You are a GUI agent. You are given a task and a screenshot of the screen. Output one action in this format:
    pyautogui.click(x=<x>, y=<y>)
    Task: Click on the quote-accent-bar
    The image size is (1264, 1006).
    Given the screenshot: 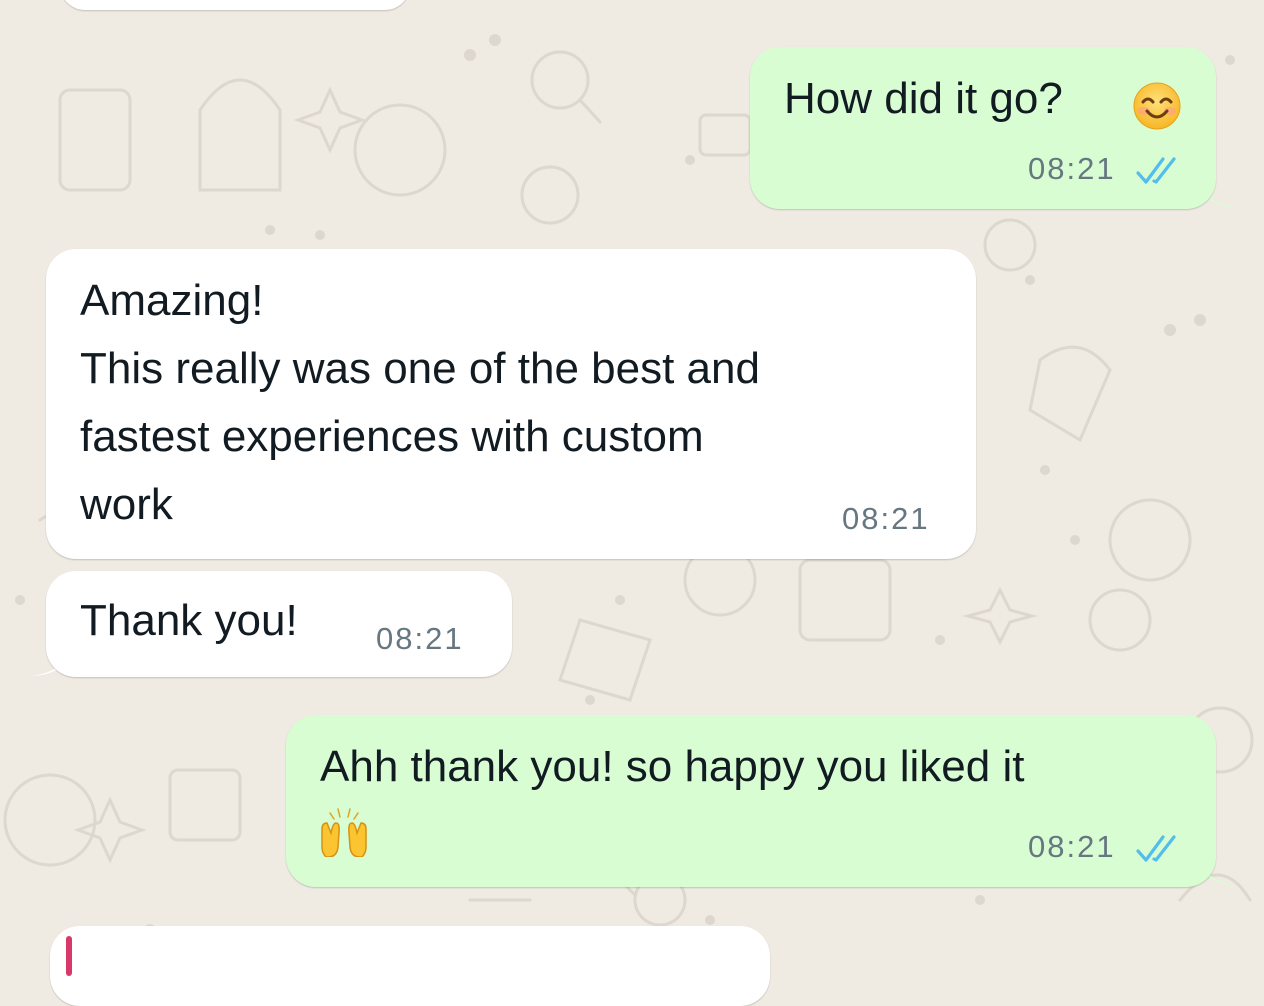 What is the action you would take?
    pyautogui.click(x=69, y=956)
    